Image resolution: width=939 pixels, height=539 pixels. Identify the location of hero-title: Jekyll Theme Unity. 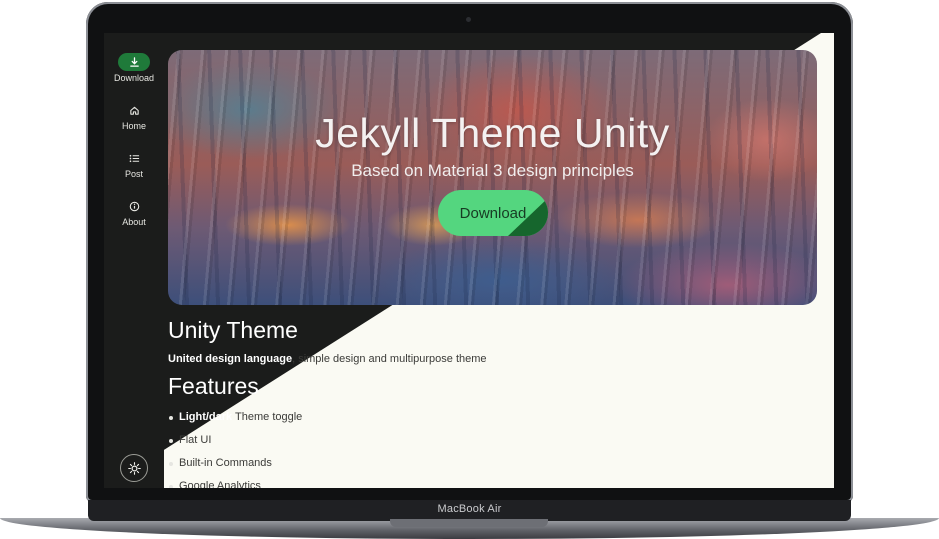
(492, 133).